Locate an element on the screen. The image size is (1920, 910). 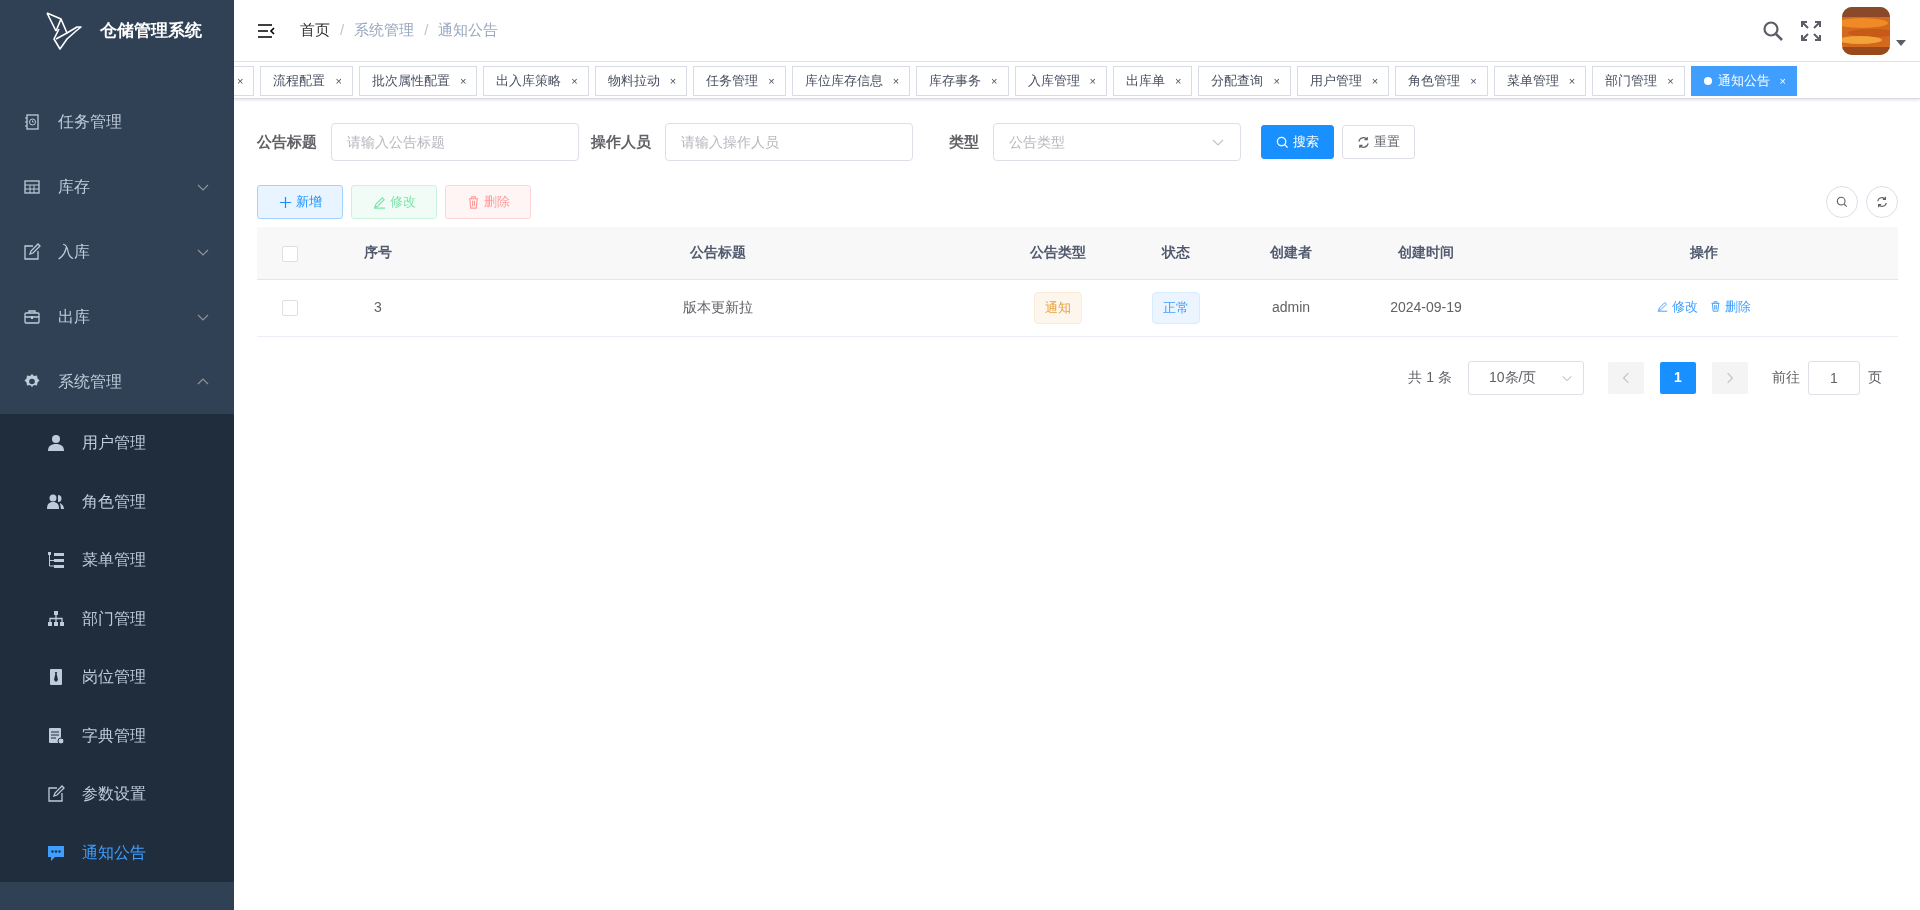
page-suffix: 页 is located at coordinates (1875, 377).